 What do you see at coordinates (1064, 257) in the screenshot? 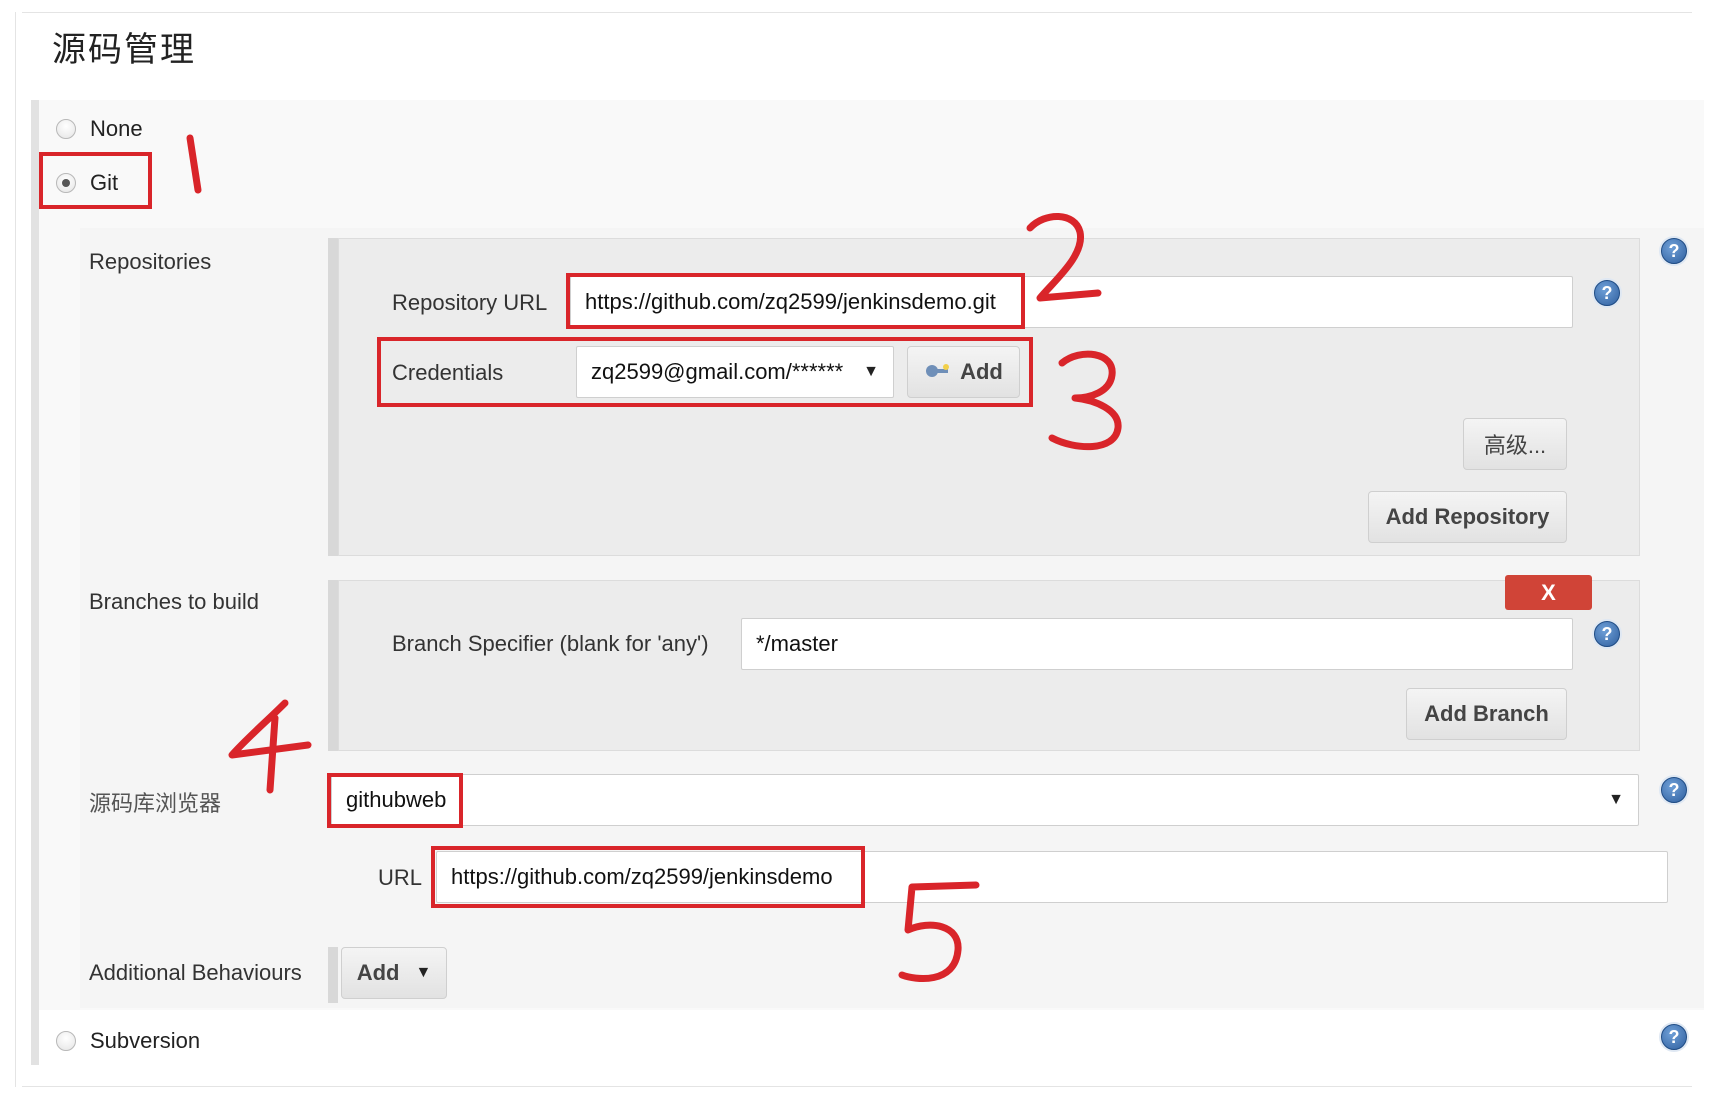
I see `annotation-number-two` at bounding box center [1064, 257].